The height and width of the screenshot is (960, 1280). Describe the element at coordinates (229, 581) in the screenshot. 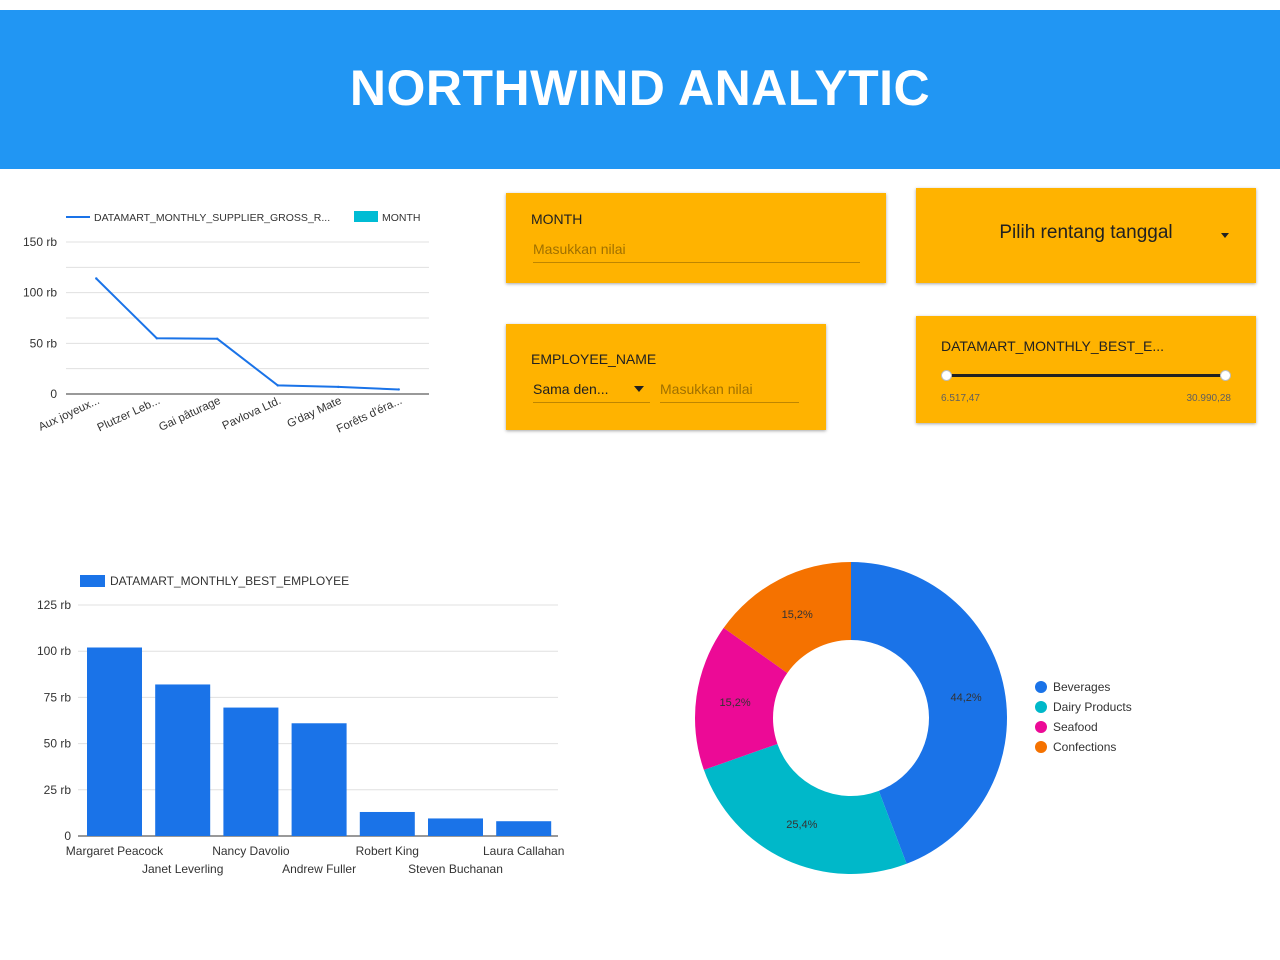

I see `legend-label: DATAMART_MONTHLY_BEST_EMPLOYEE` at that location.